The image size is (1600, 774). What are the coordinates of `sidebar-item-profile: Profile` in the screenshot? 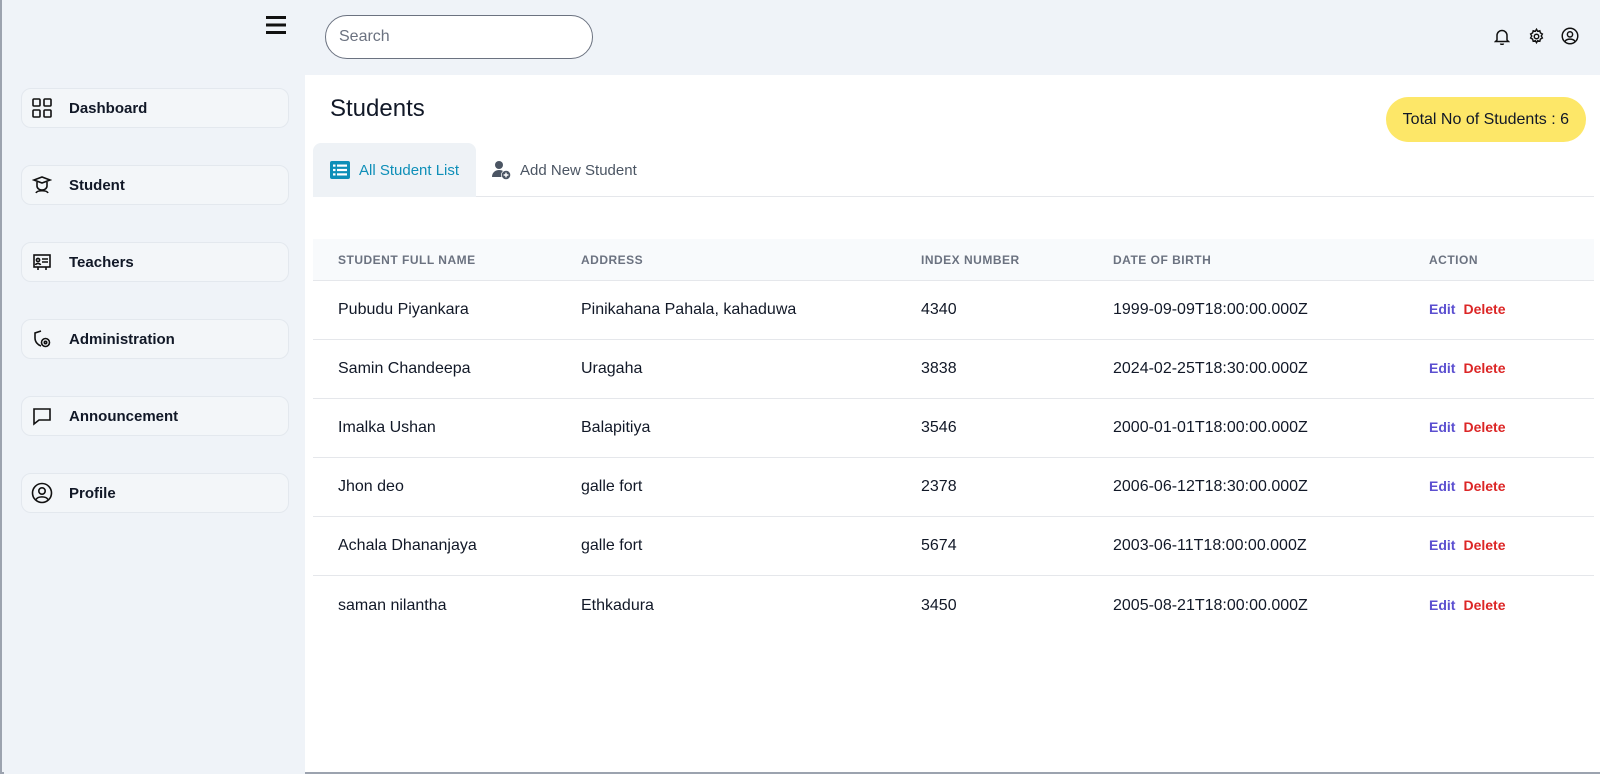 It's located at (155, 493).